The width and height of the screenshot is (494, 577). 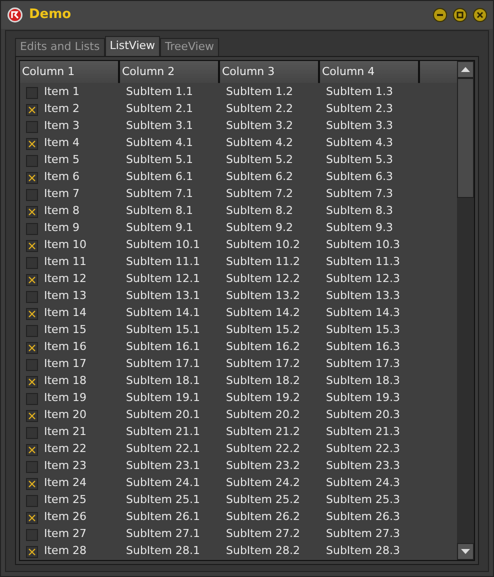 What do you see at coordinates (460, 15) in the screenshot?
I see `maximize-button` at bounding box center [460, 15].